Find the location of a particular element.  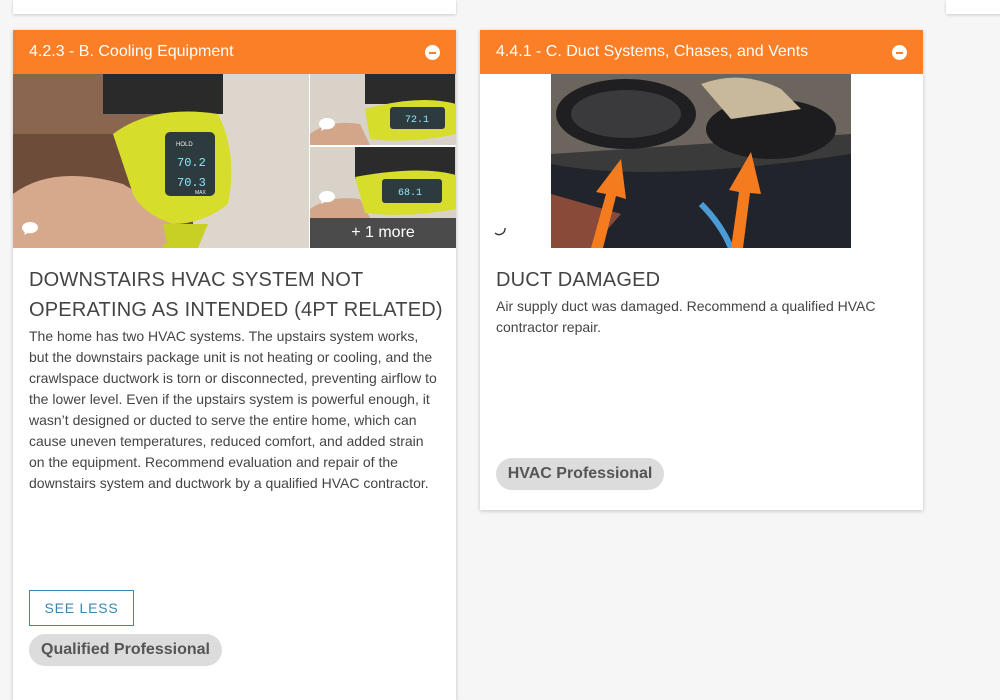

card-header: 4.2.3 - B. Cooling Equipment is located at coordinates (234, 52).